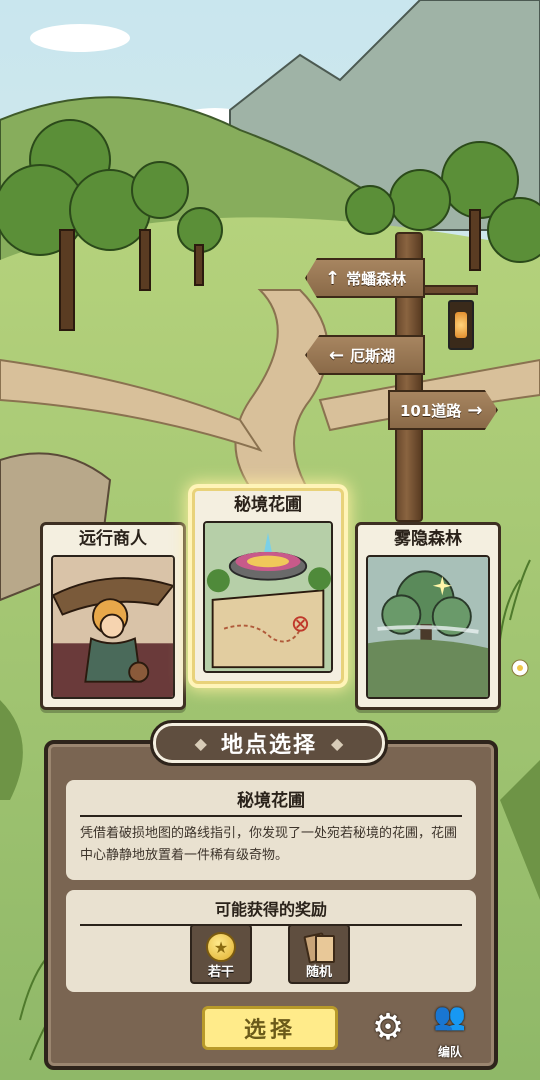 The width and height of the screenshot is (540, 1080). I want to click on sign-label: 厄斯湖, so click(373, 355).